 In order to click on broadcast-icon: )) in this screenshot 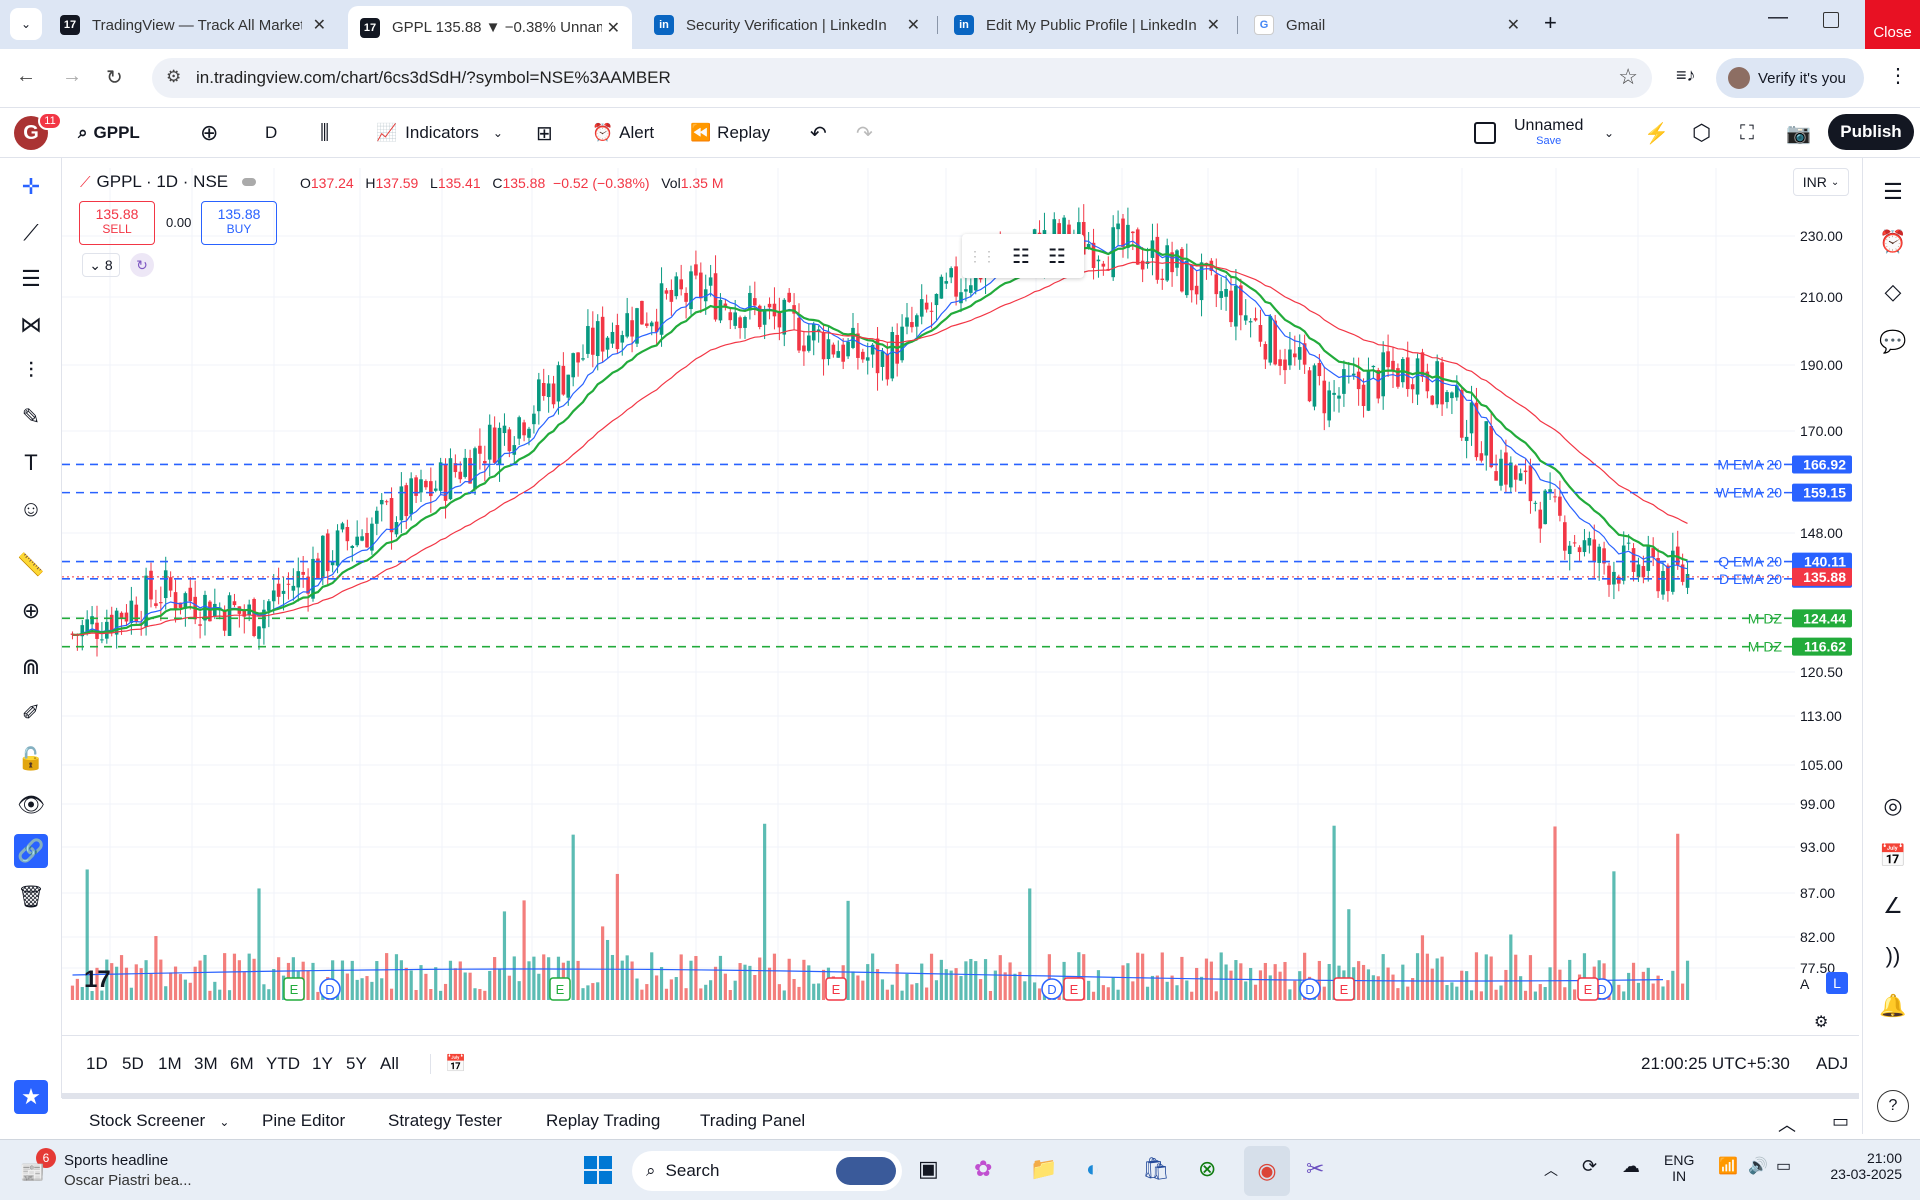, I will do `click(1893, 956)`.